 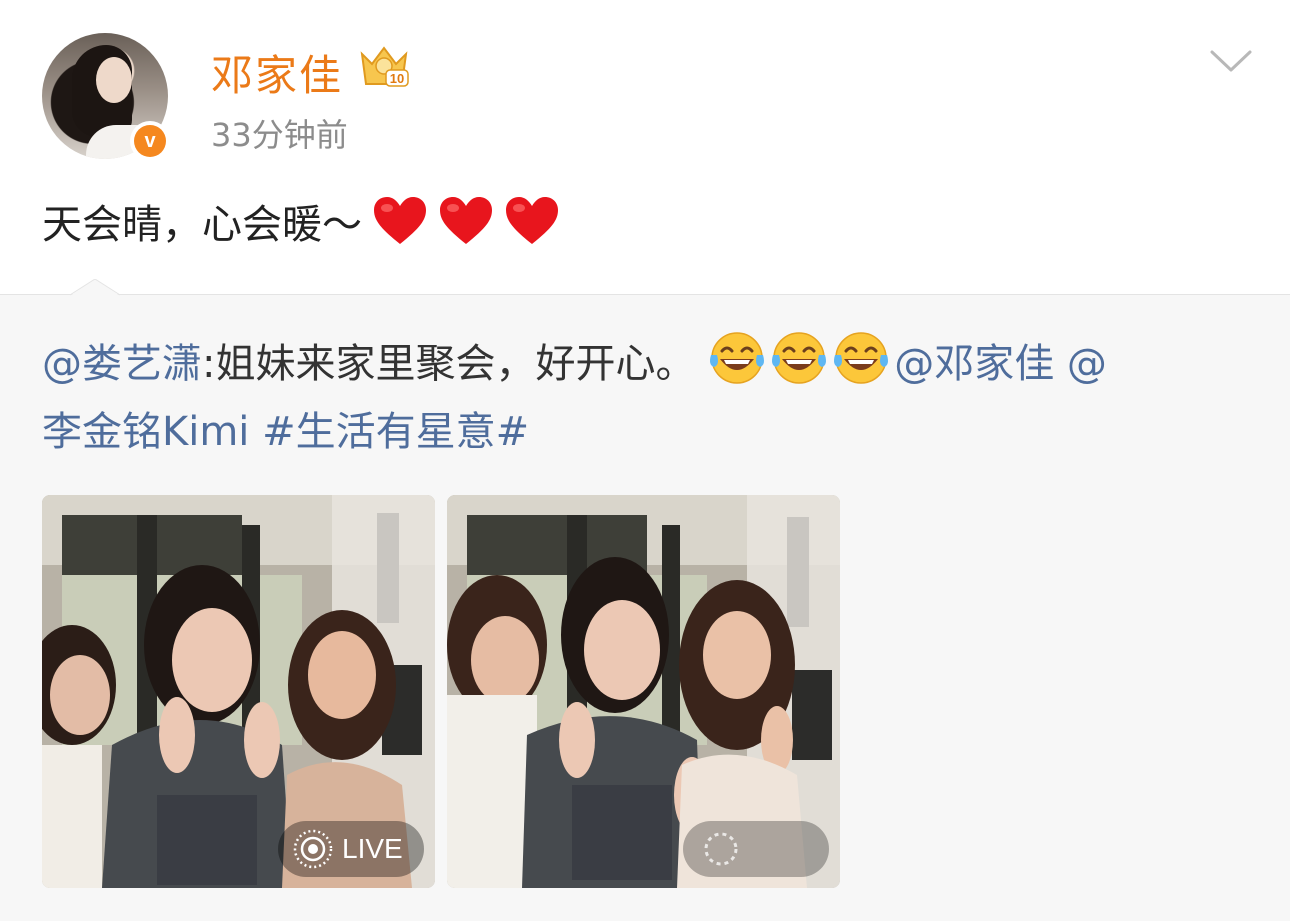 I want to click on level-number: 10, so click(x=397, y=78).